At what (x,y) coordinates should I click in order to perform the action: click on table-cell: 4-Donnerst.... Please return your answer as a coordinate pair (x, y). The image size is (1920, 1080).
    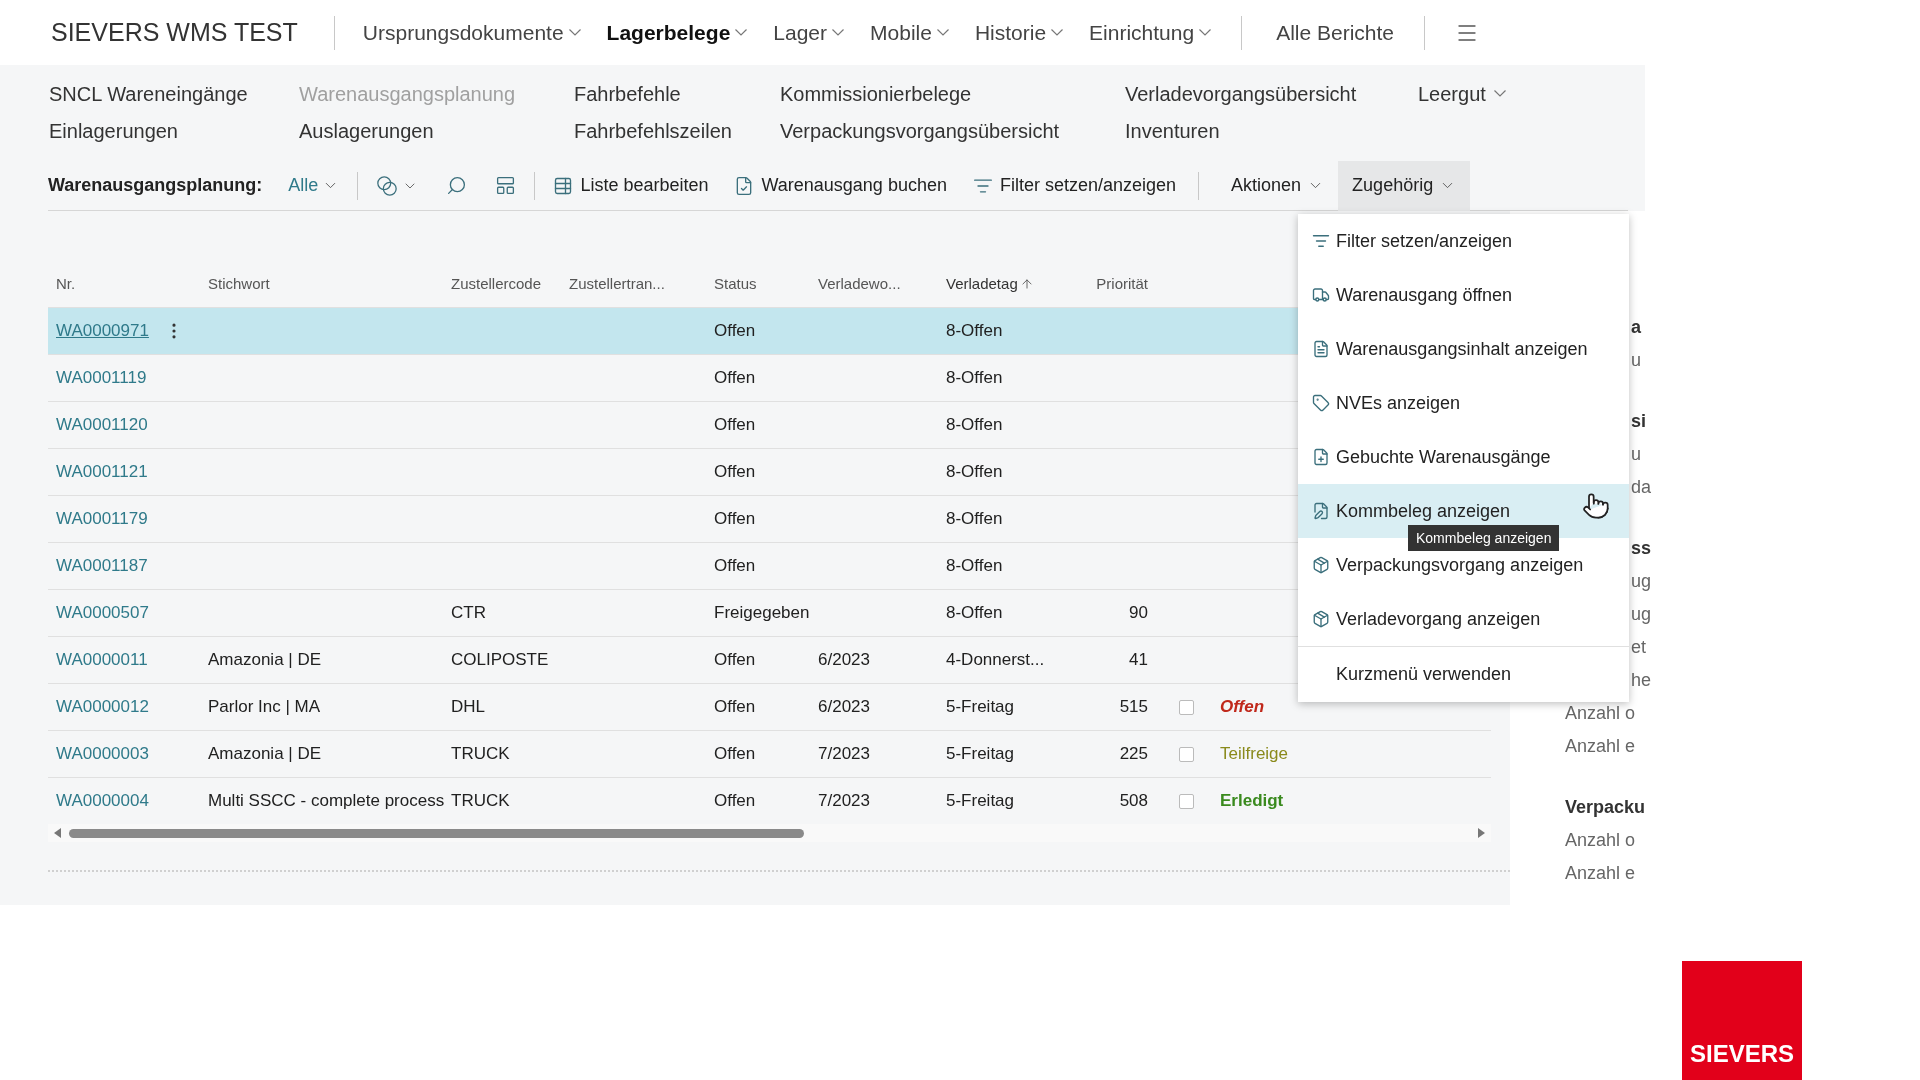
    Looking at the image, I should click on (995, 660).